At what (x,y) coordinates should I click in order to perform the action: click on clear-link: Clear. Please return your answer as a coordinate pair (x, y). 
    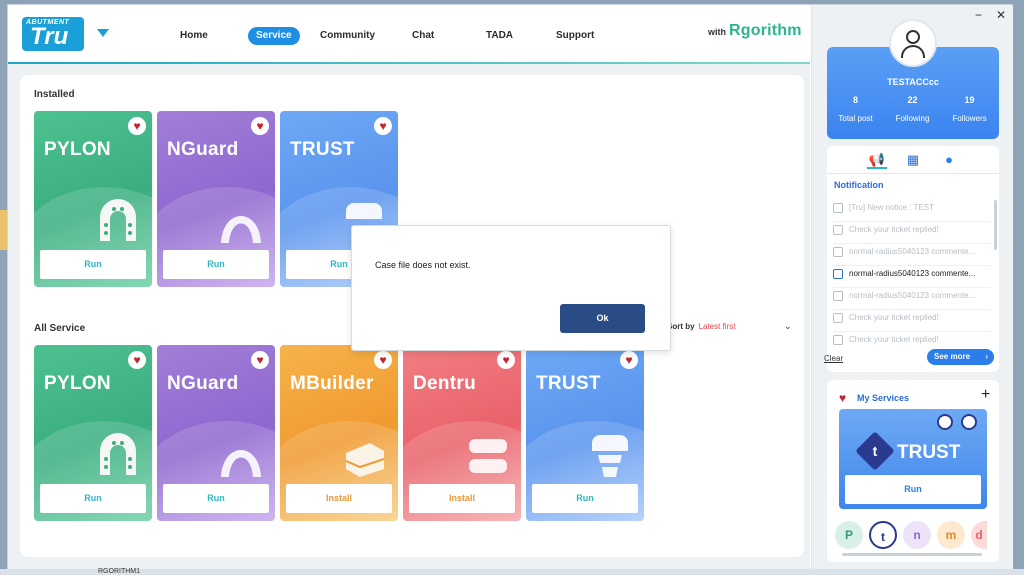
    Looking at the image, I should click on (833, 358).